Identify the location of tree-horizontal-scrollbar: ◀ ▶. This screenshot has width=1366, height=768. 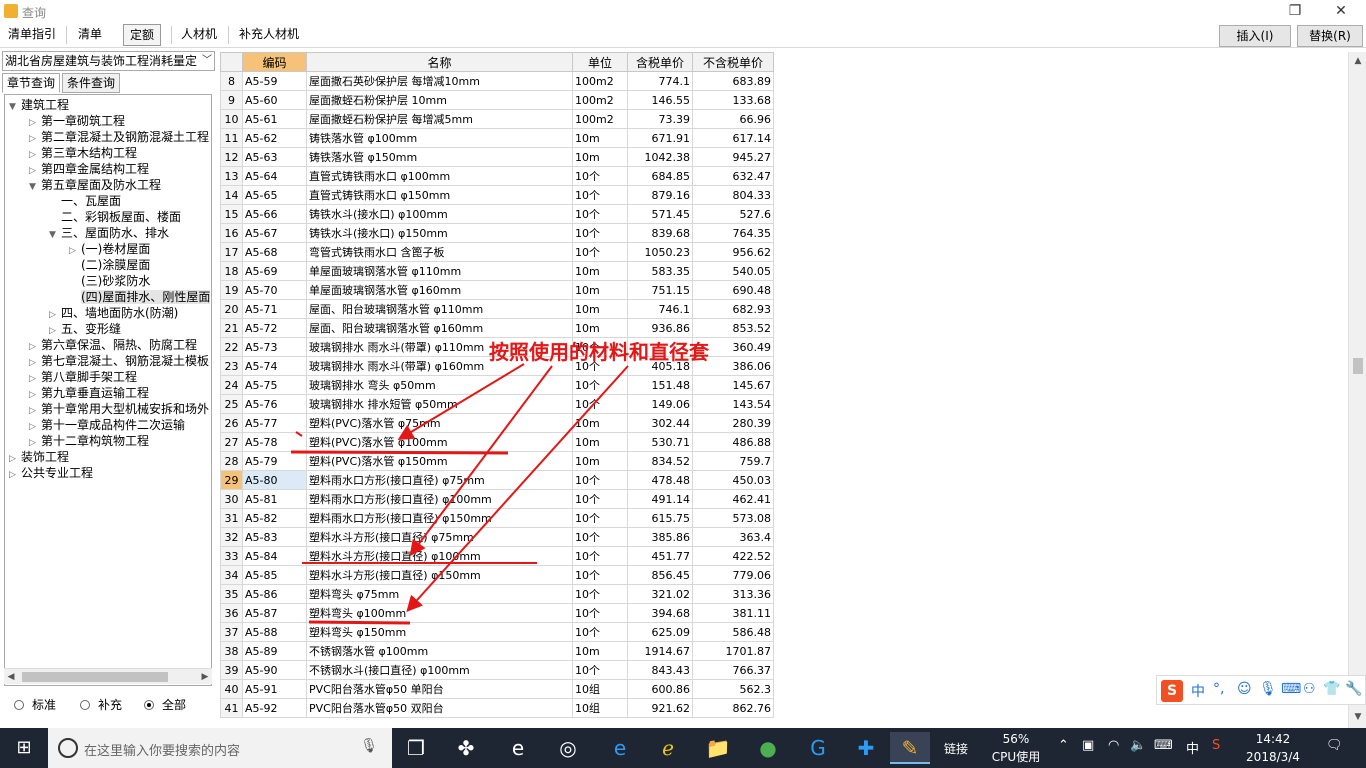
(108, 676).